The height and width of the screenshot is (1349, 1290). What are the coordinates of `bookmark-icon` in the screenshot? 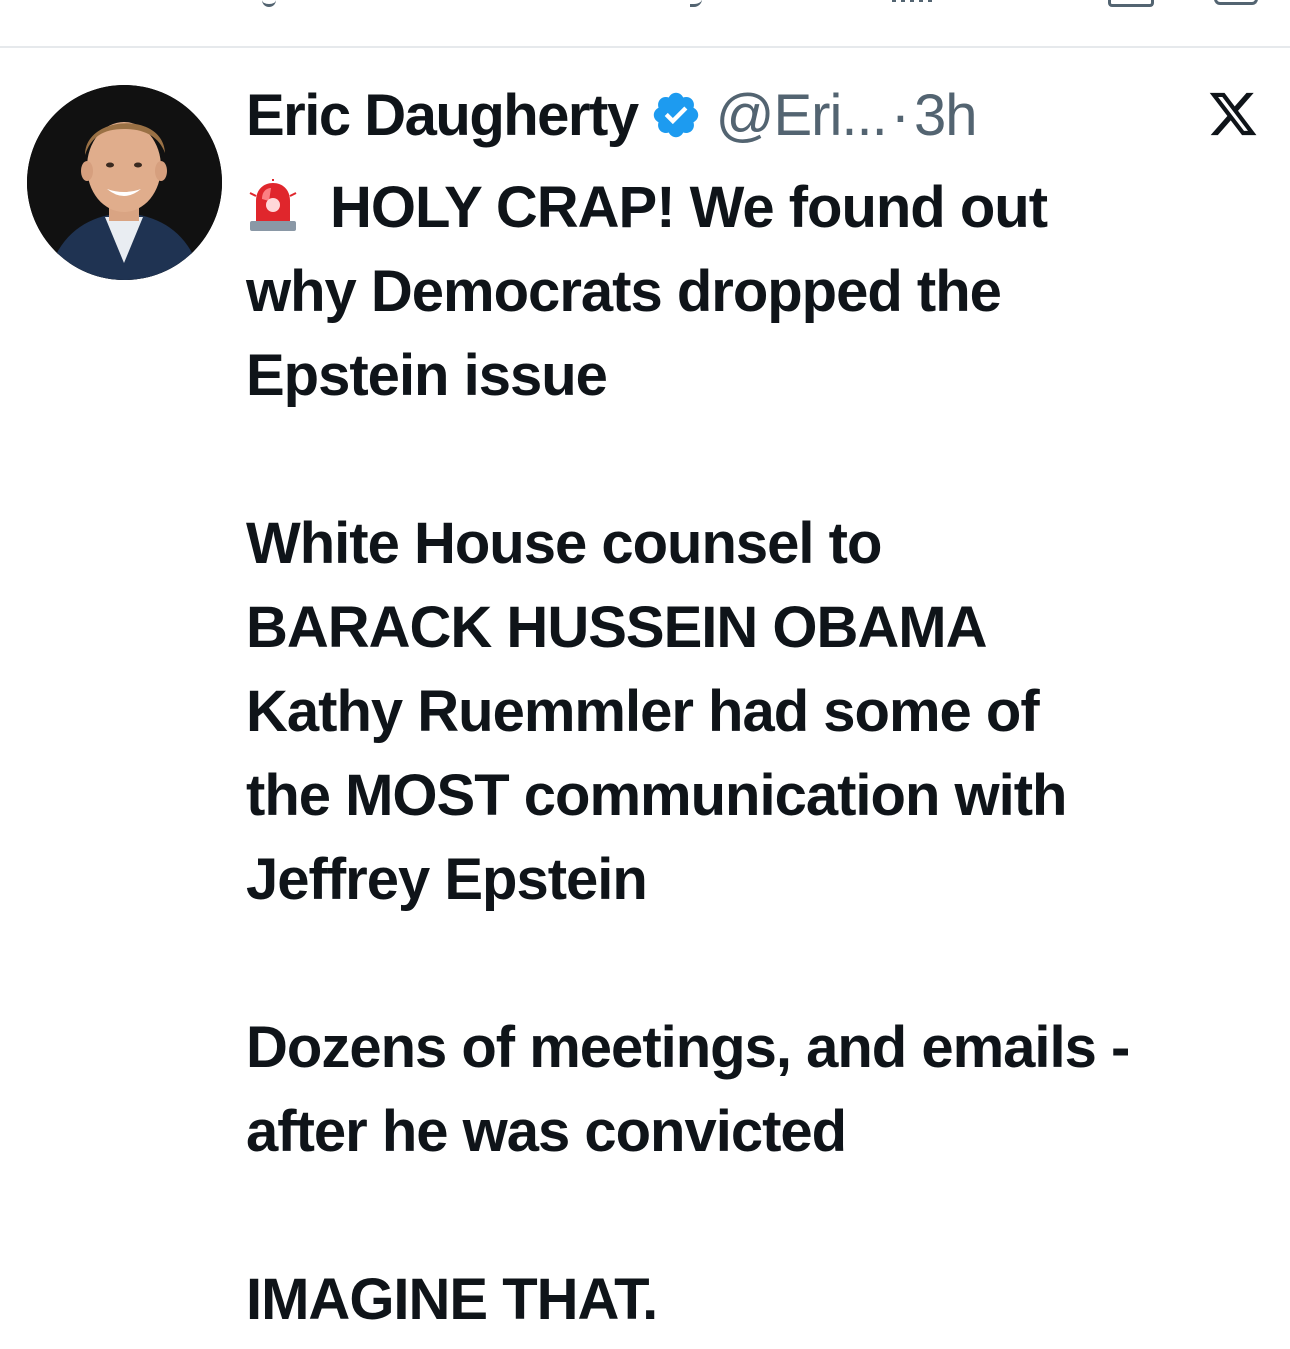 It's located at (1131, 3).